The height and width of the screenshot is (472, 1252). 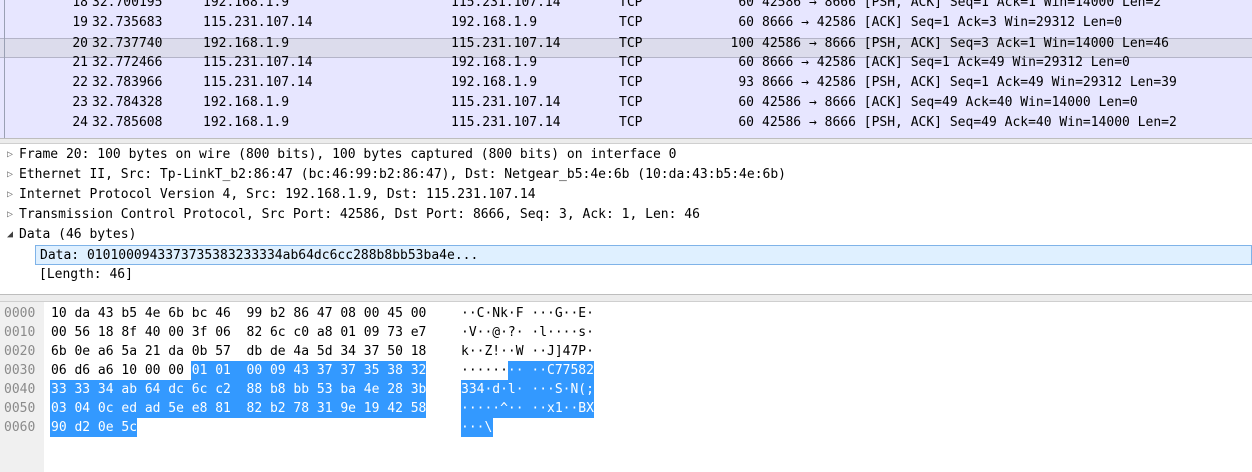 I want to click on hex-byte: a8, so click(x=324, y=332).